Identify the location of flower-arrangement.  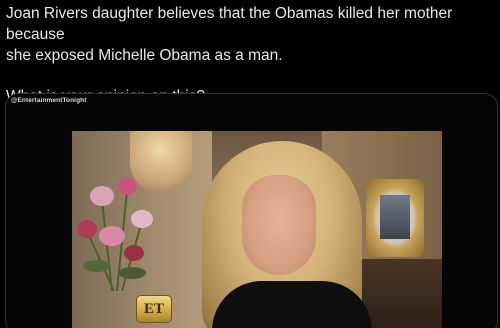
(115, 234).